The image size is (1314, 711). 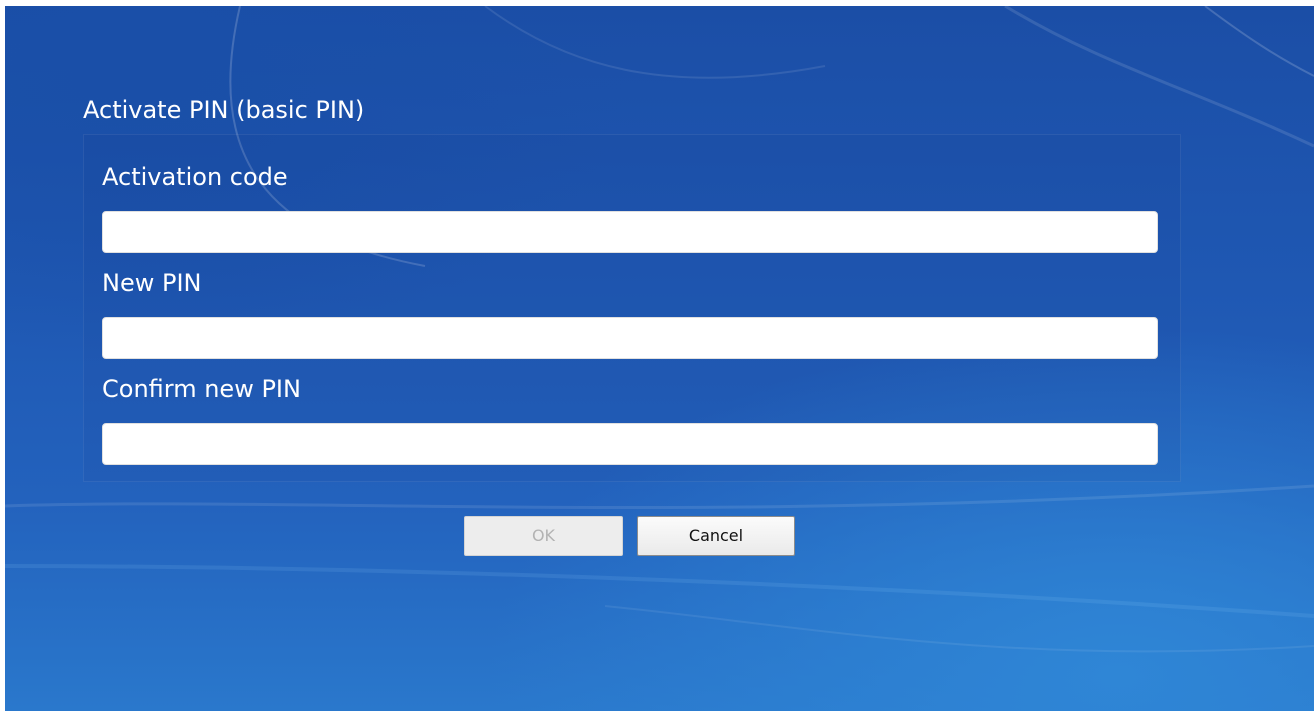 I want to click on activation-code-input, so click(x=630, y=232).